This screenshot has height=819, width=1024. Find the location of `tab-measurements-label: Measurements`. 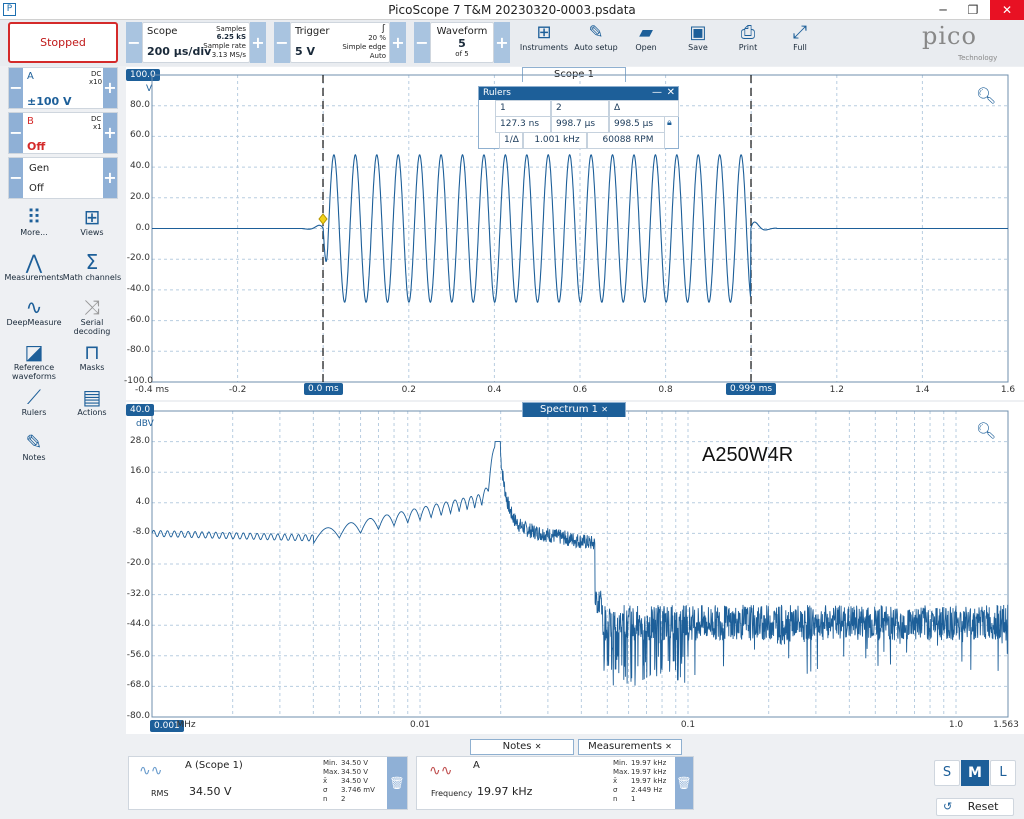

tab-measurements-label: Measurements is located at coordinates (625, 746).